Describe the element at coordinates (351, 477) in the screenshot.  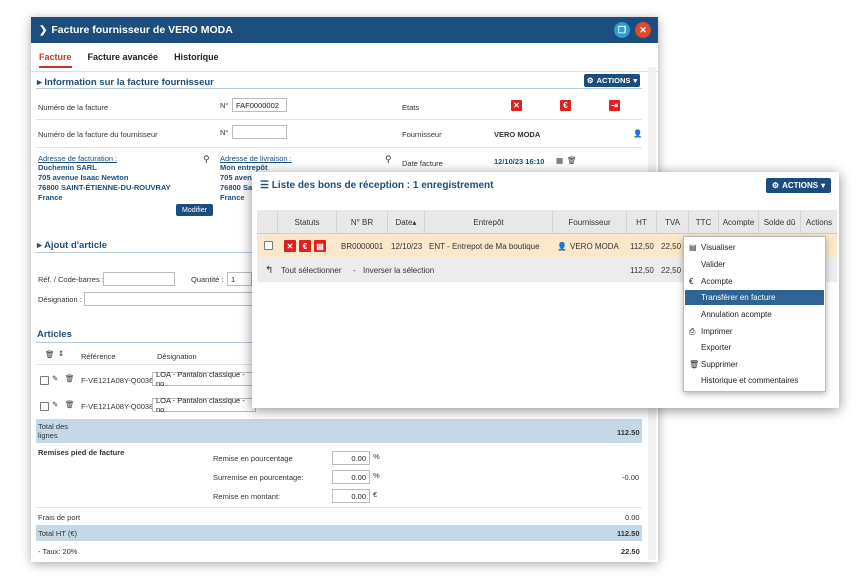
I see `surremise-input: 0.00` at that location.